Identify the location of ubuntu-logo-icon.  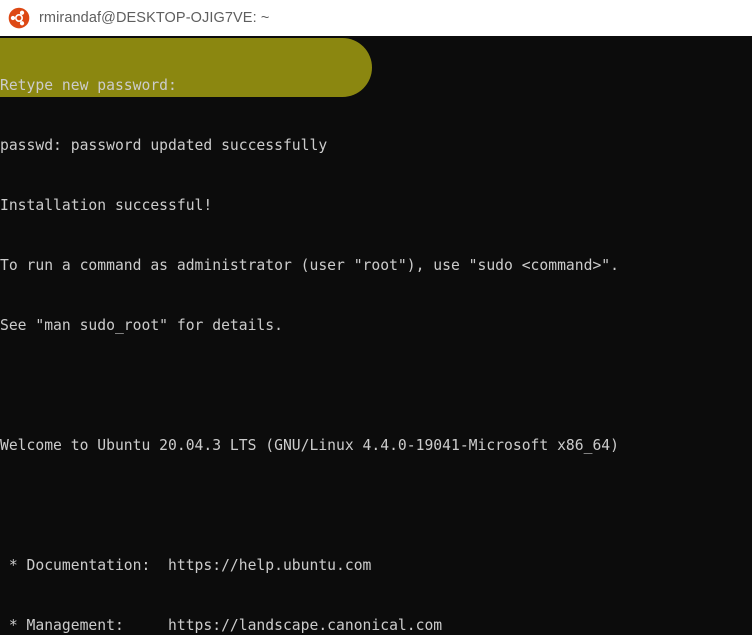
(19, 18).